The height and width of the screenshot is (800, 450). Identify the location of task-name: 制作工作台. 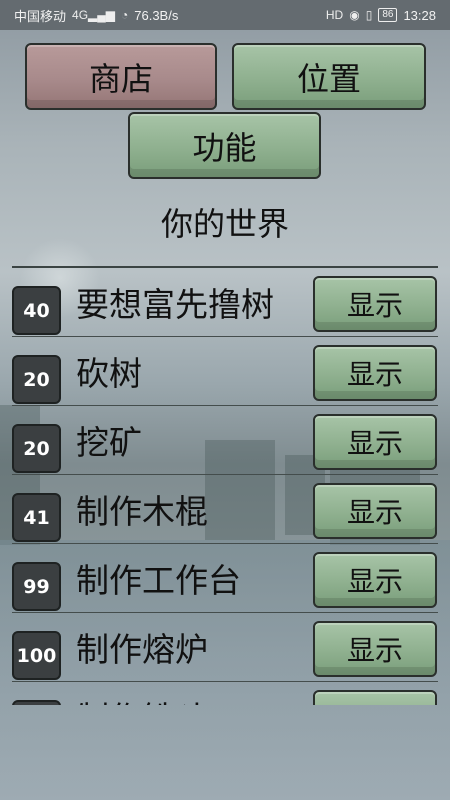
(158, 580).